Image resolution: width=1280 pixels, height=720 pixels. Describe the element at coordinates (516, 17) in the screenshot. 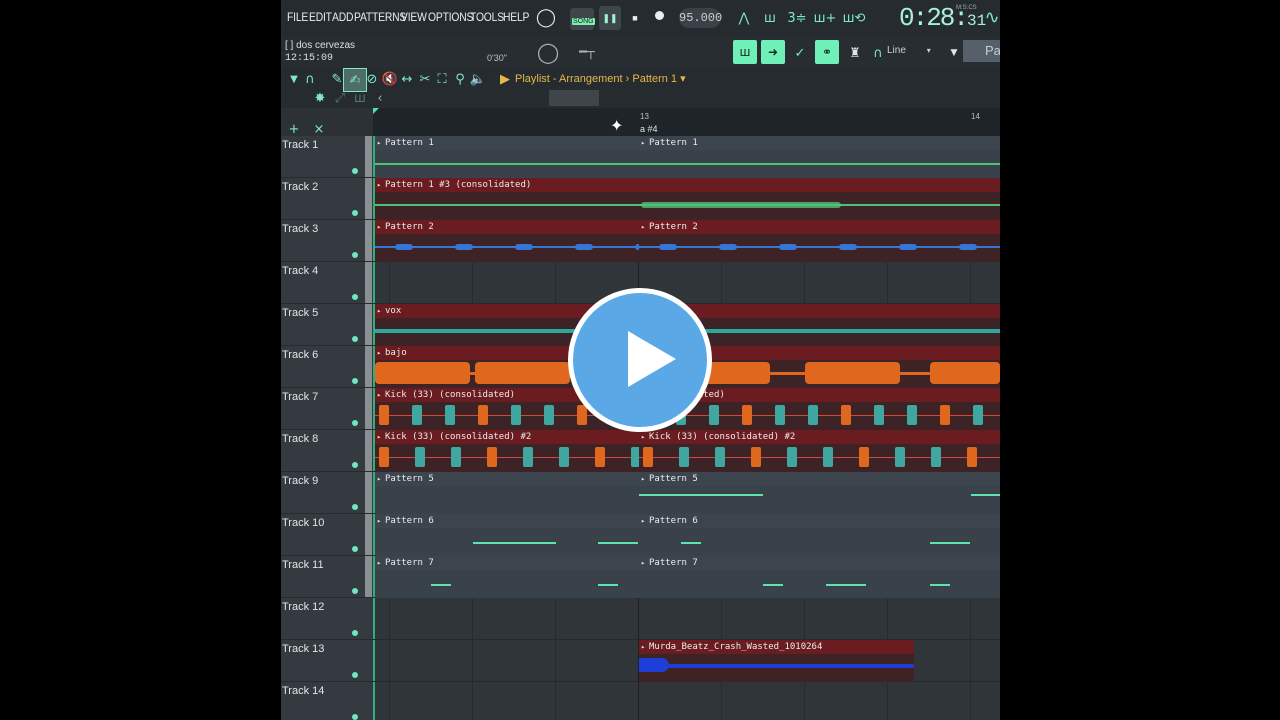

I see `menu-help: HELP` at that location.